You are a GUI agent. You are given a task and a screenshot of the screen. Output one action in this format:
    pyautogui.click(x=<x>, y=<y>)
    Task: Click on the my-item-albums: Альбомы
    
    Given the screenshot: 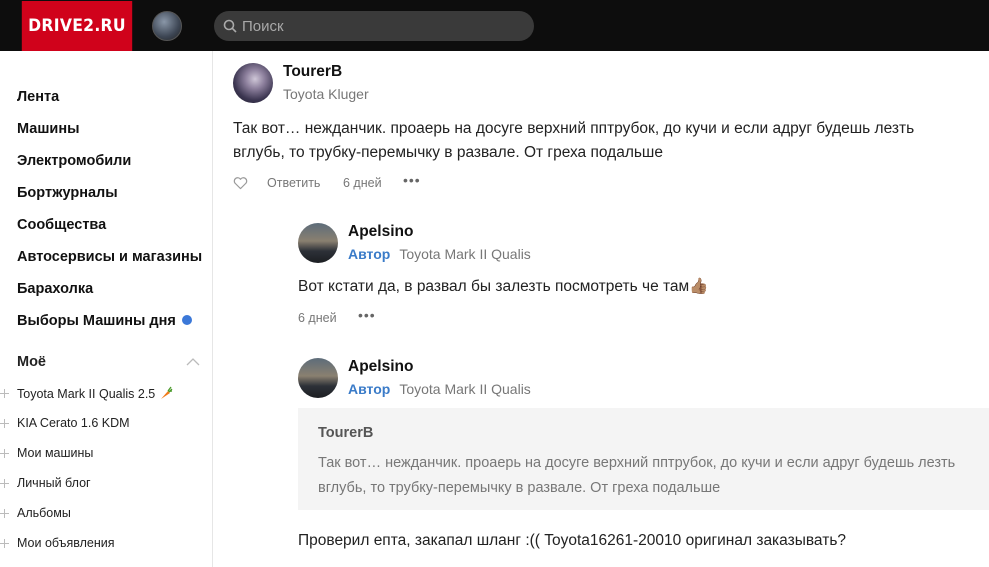 What is the action you would take?
    pyautogui.click(x=35, y=513)
    